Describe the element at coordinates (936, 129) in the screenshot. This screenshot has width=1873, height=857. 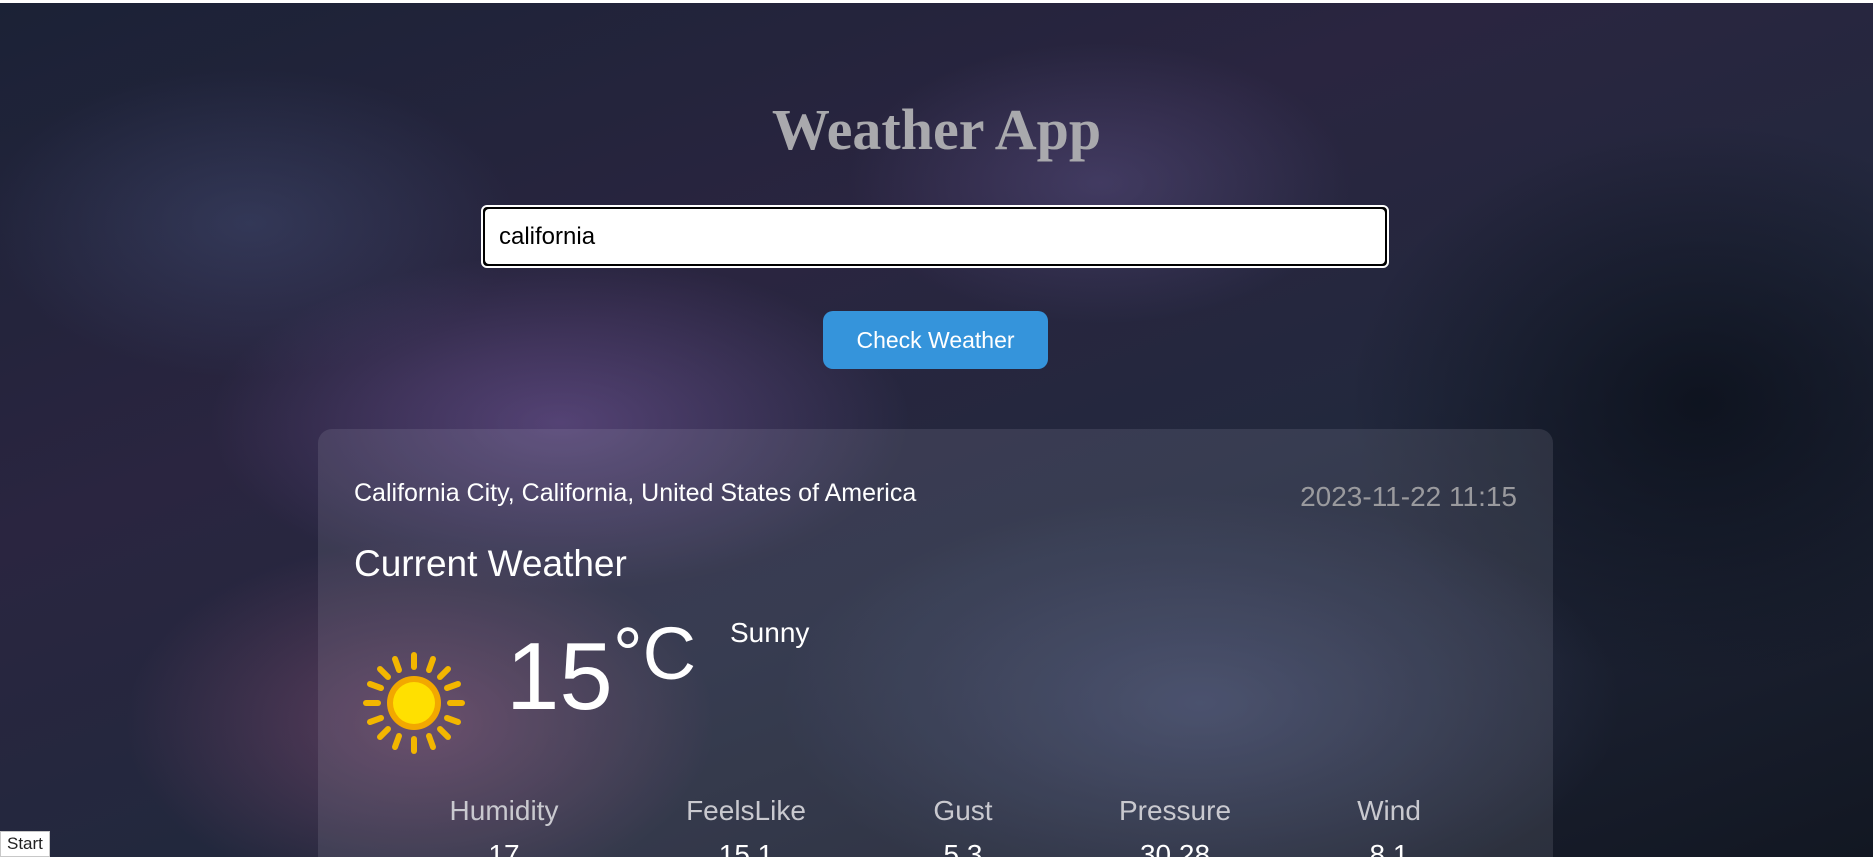
I see `page-title: Weather App` at that location.